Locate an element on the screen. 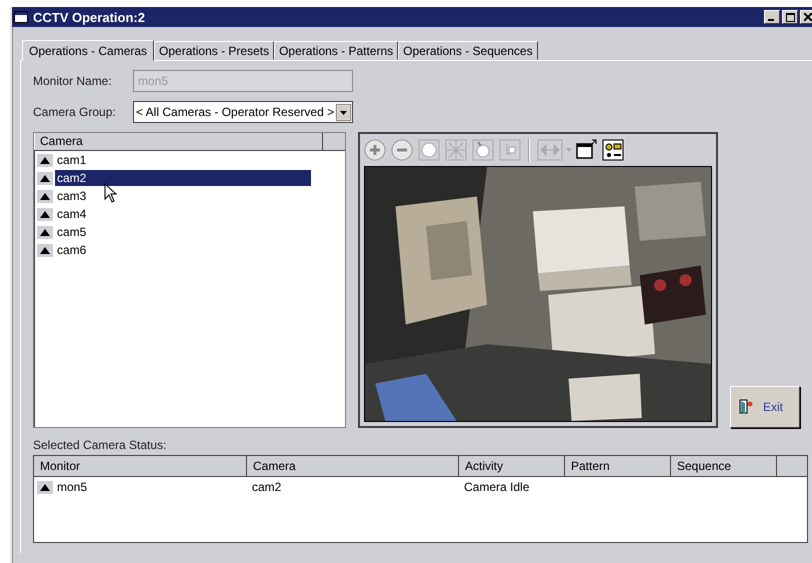  camera-group-label: Camera Group: is located at coordinates (75, 112).